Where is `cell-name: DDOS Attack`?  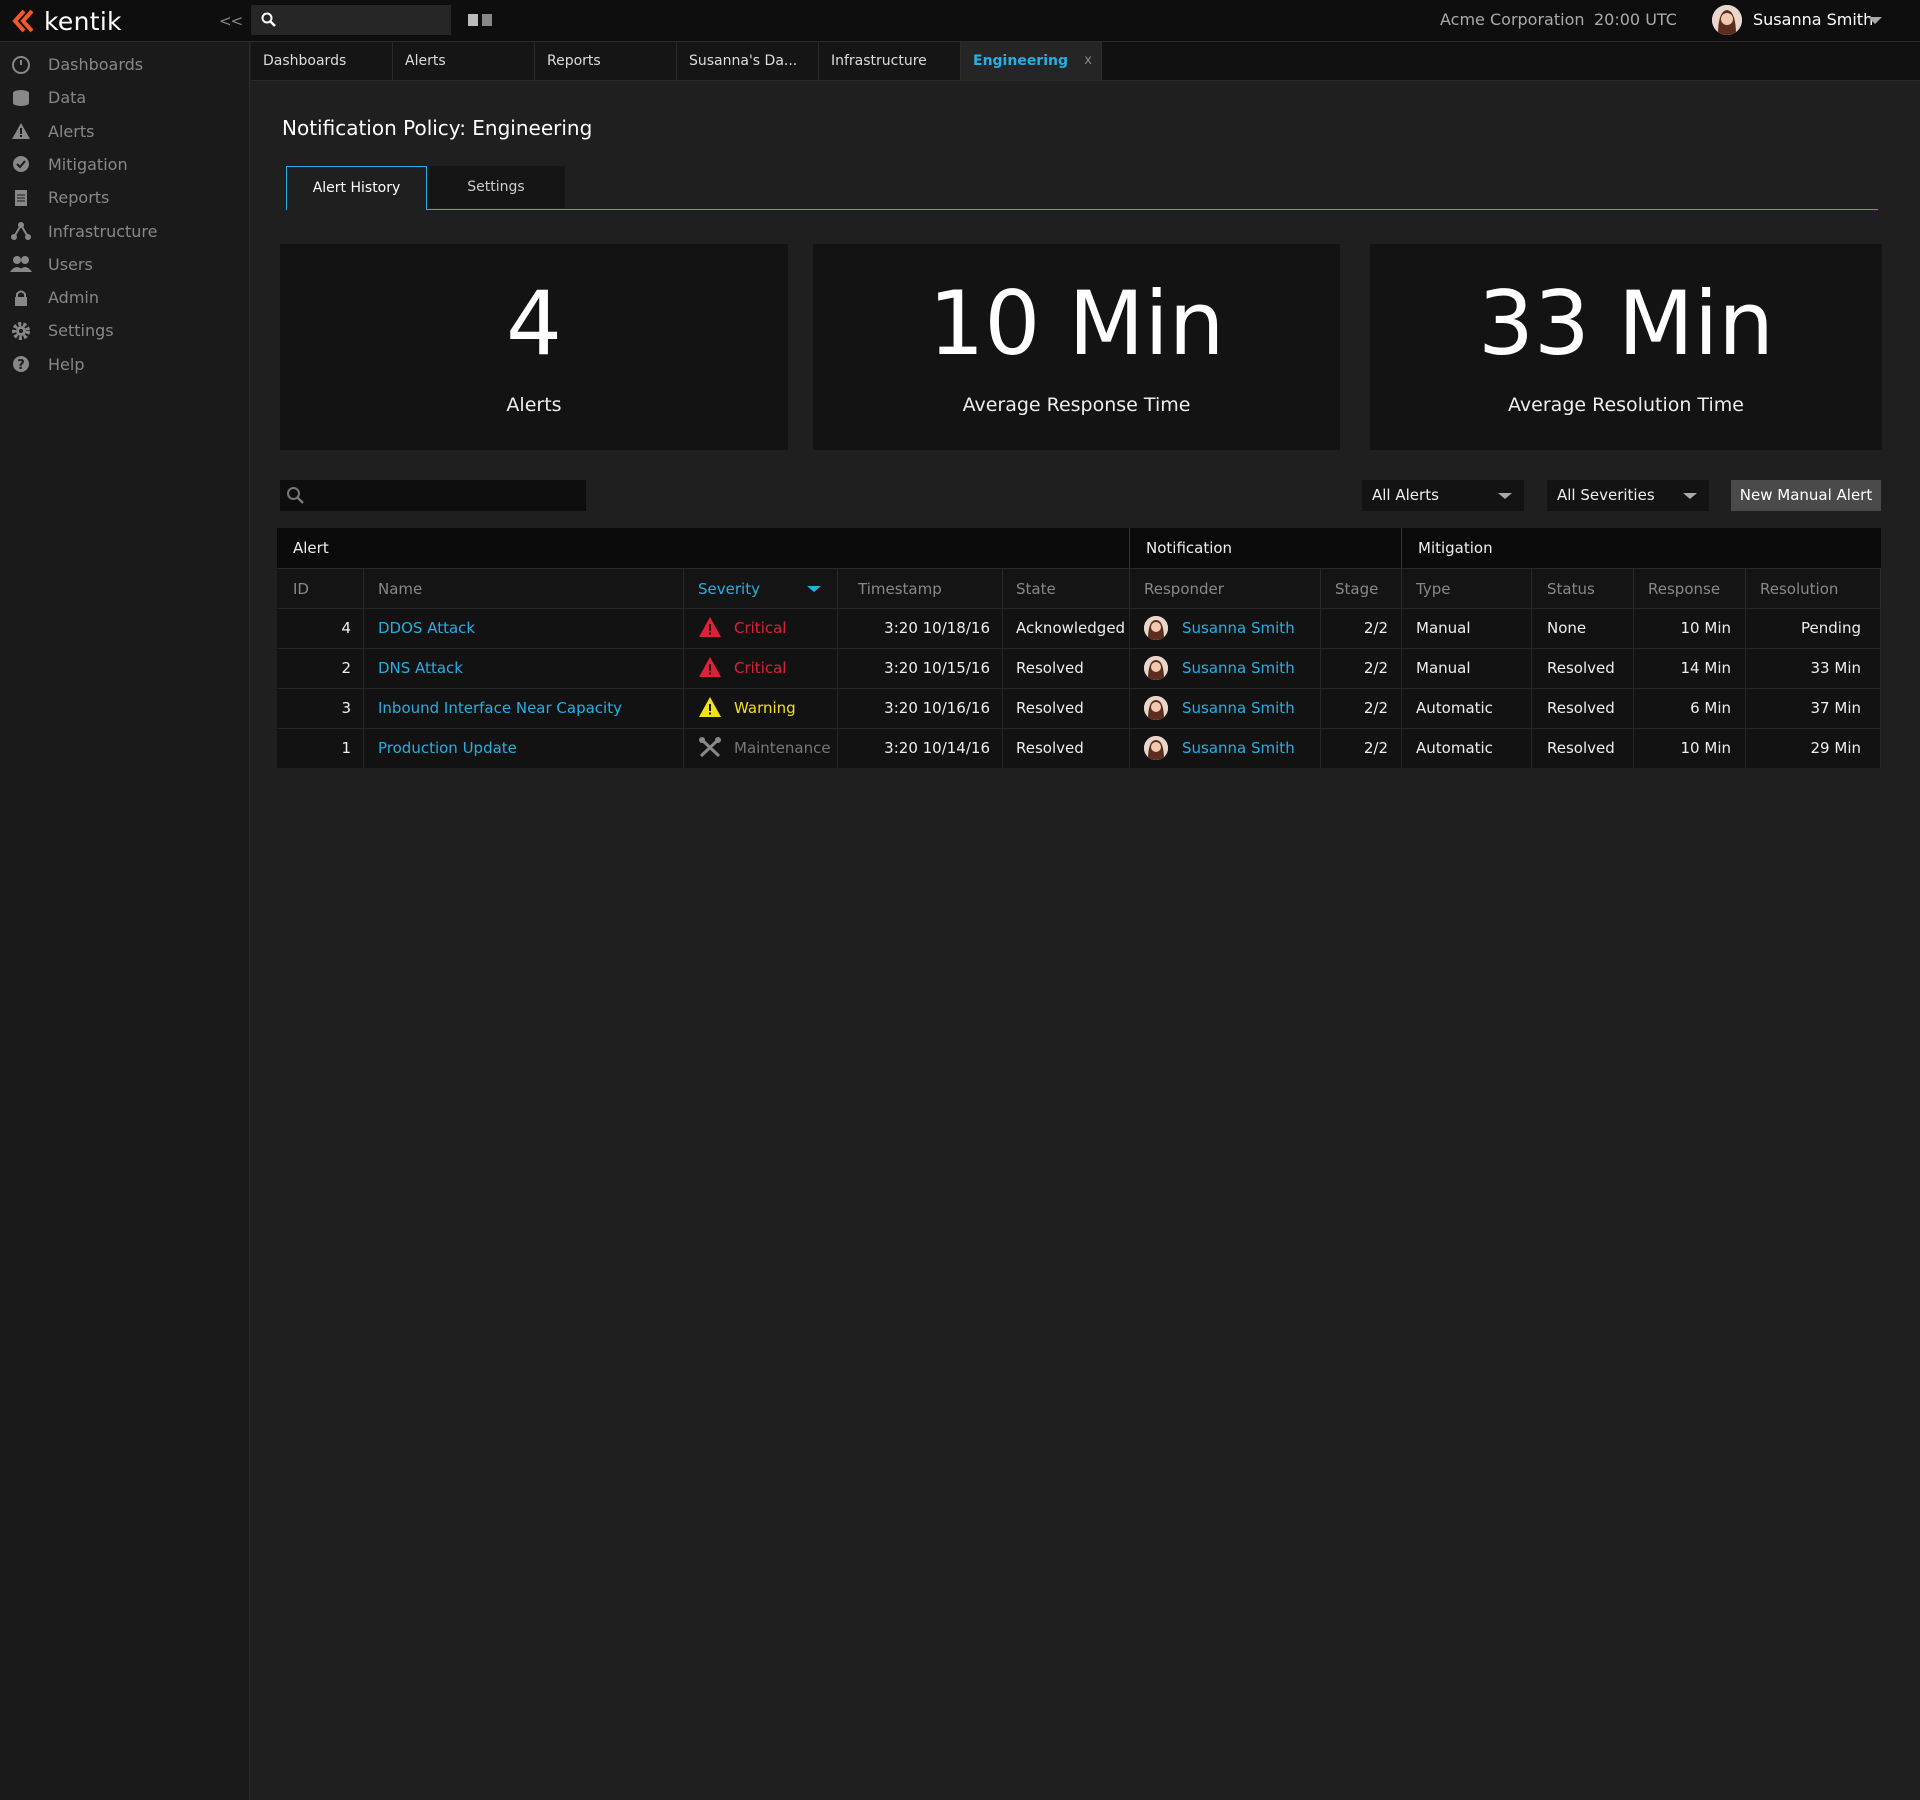
cell-name: DDOS Attack is located at coordinates (524, 628).